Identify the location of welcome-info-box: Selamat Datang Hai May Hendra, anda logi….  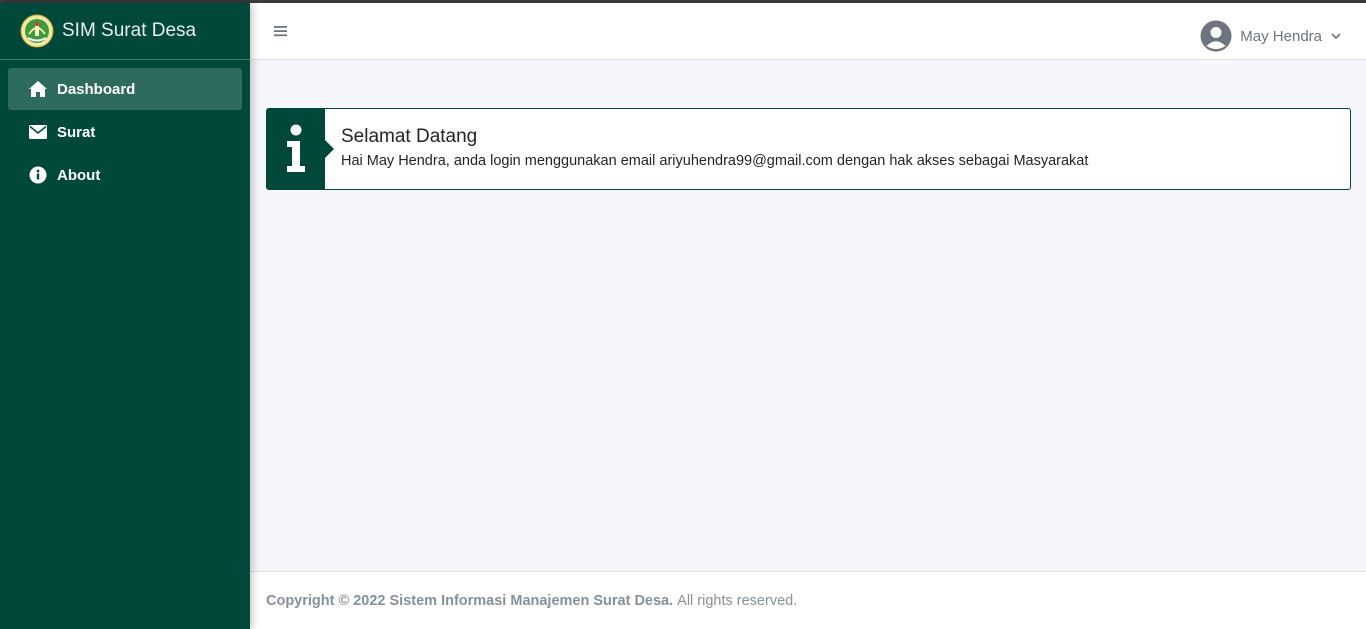
(808, 149).